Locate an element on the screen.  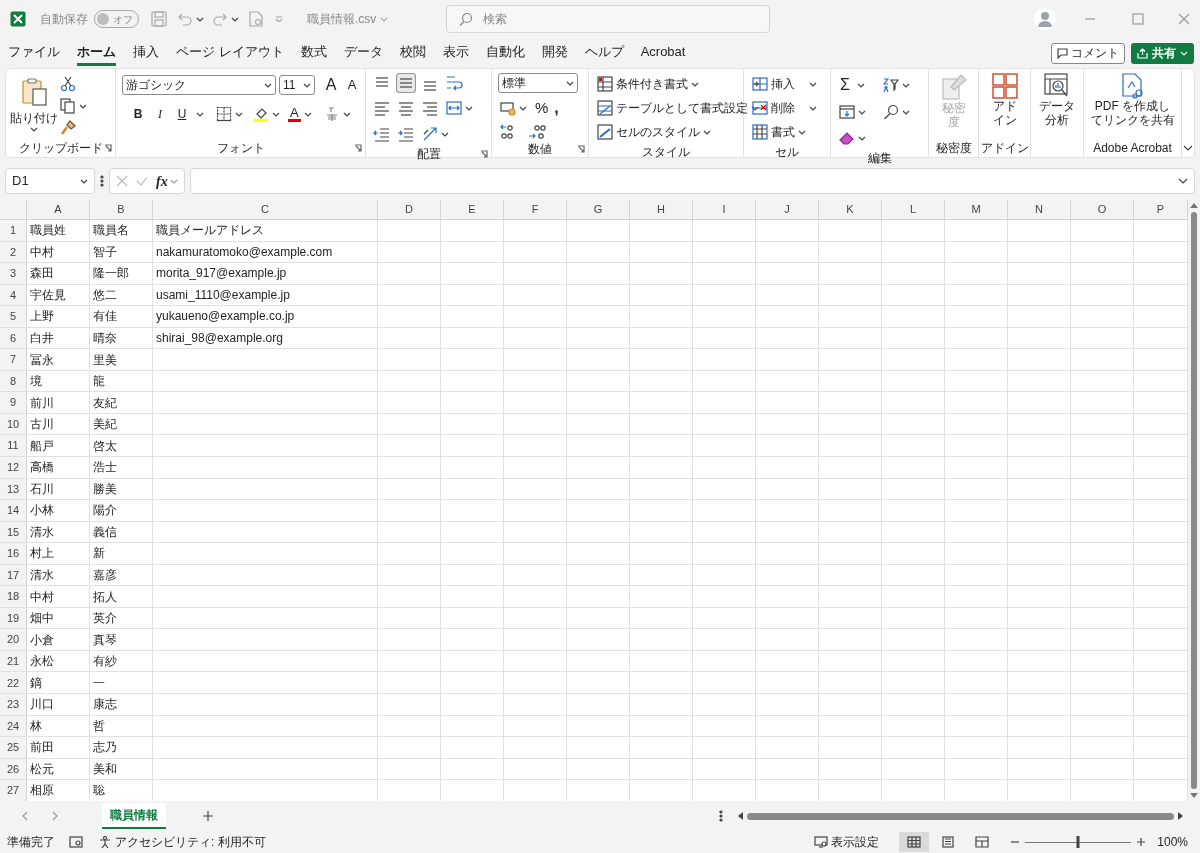
row-header: 12 is located at coordinates (13, 467).